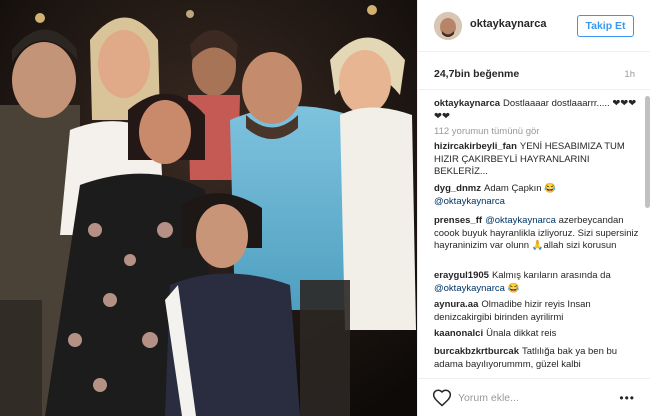  Describe the element at coordinates (534, 71) in the screenshot. I see `post-stats: 24,7bin beğenme 1h` at that location.